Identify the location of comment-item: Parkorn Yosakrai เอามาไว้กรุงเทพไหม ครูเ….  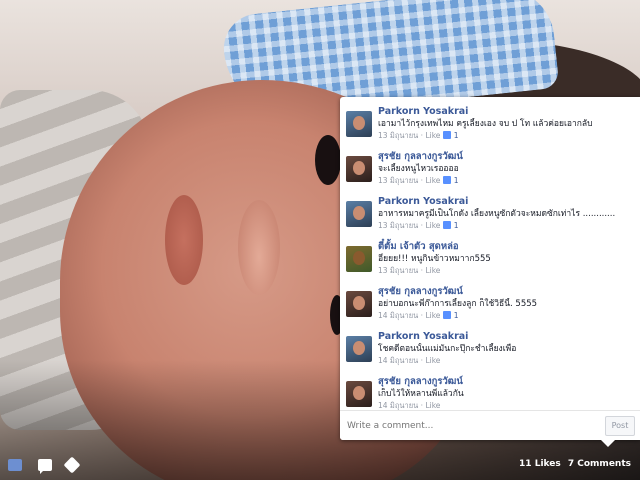
(490, 119).